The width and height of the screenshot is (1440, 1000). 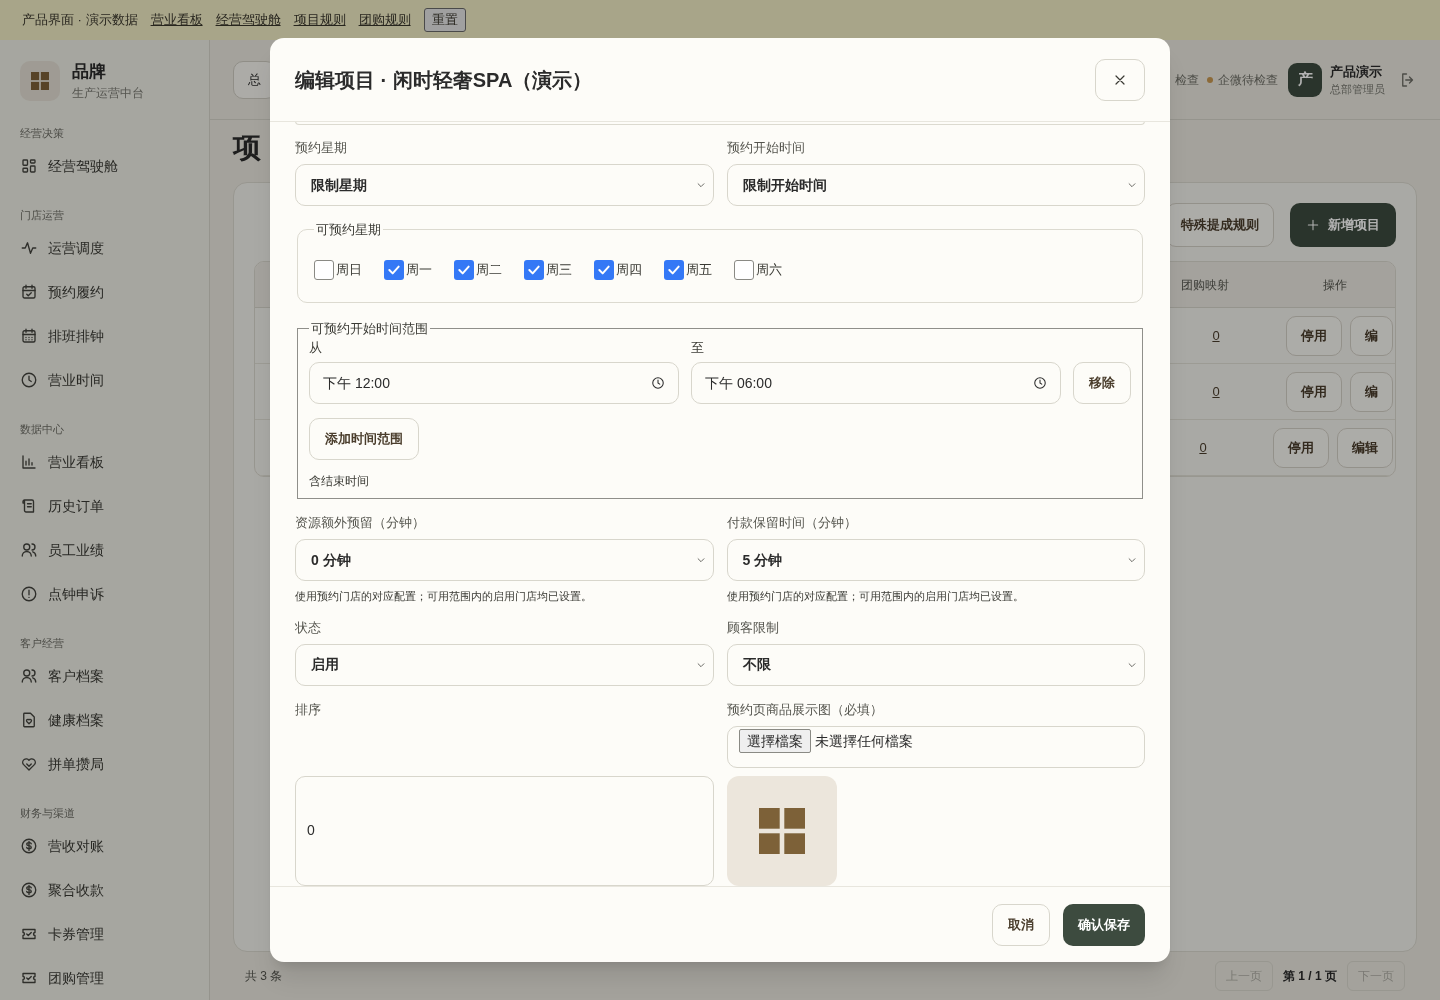 I want to click on remove-range-button: 移除, so click(x=1102, y=383).